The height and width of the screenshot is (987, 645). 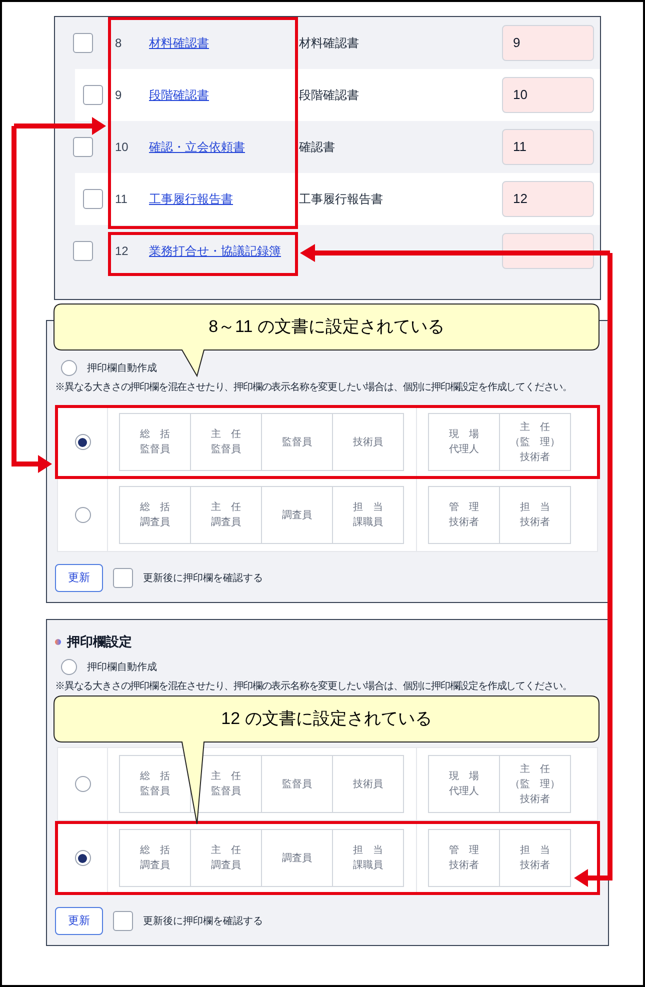 I want to click on row-number: 9, so click(x=118, y=95).